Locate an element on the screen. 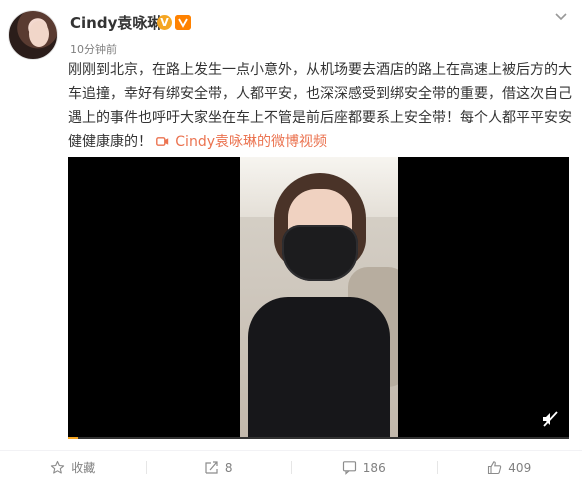 The width and height of the screenshot is (582, 484). favorite-button: 收藏 is located at coordinates (73, 467).